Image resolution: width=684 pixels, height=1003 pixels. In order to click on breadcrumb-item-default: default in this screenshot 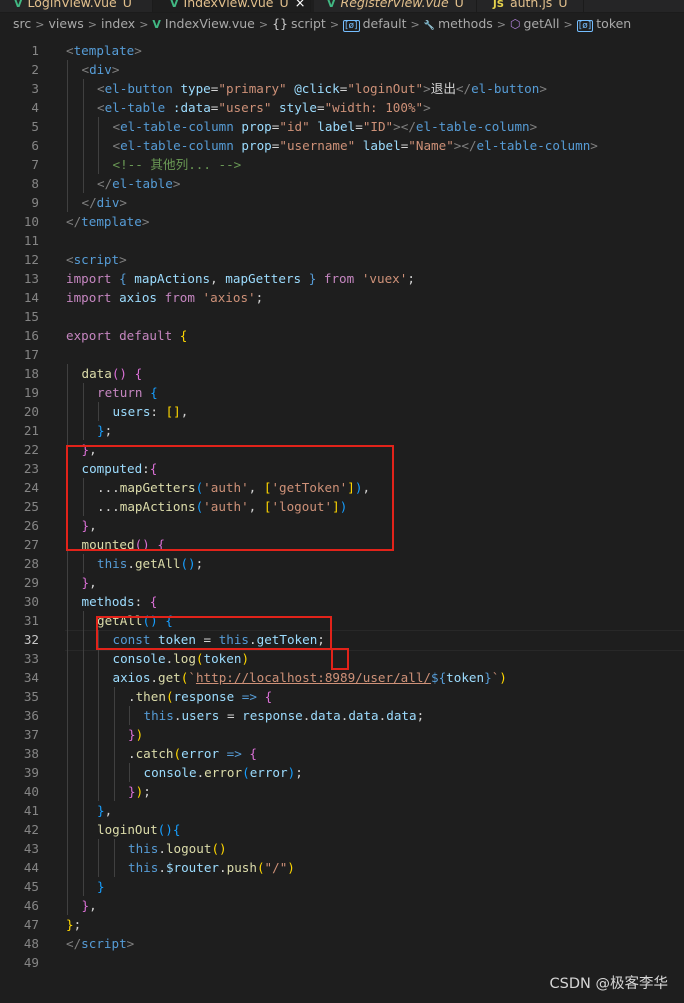, I will do `click(385, 24)`.